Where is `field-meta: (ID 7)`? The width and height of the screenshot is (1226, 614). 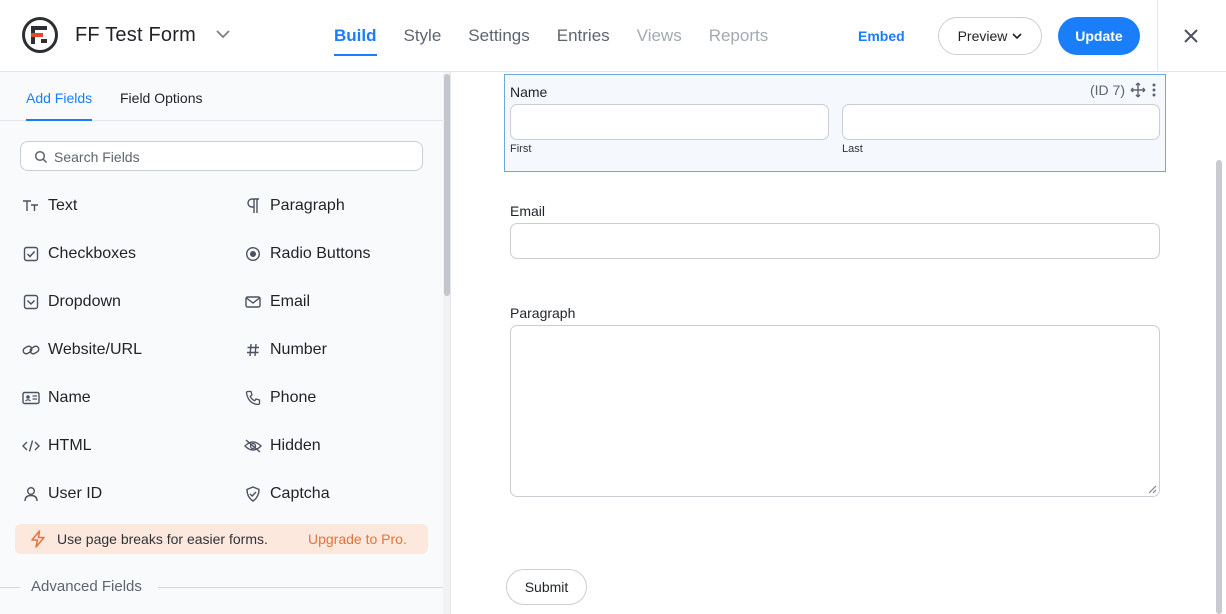
field-meta: (ID 7) is located at coordinates (1123, 90).